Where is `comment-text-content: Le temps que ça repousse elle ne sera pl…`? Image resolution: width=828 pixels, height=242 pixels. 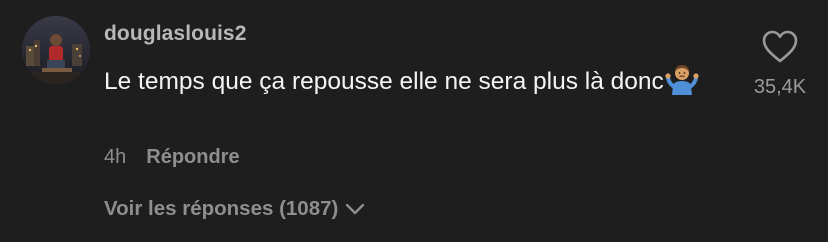
comment-text-content: Le temps que ça repousse elle ne sera pl… is located at coordinates (384, 81).